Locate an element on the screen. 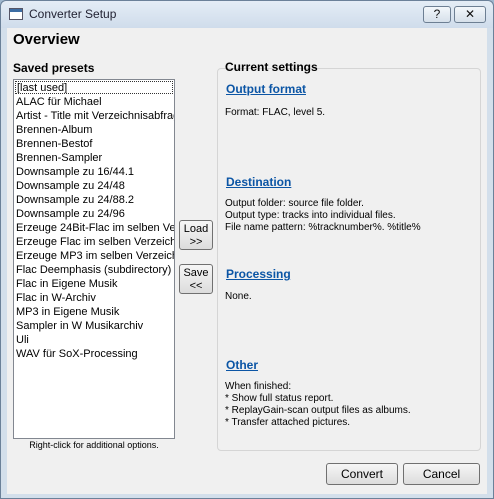  right-click-hint: Right-click for additional options. is located at coordinates (94, 445).